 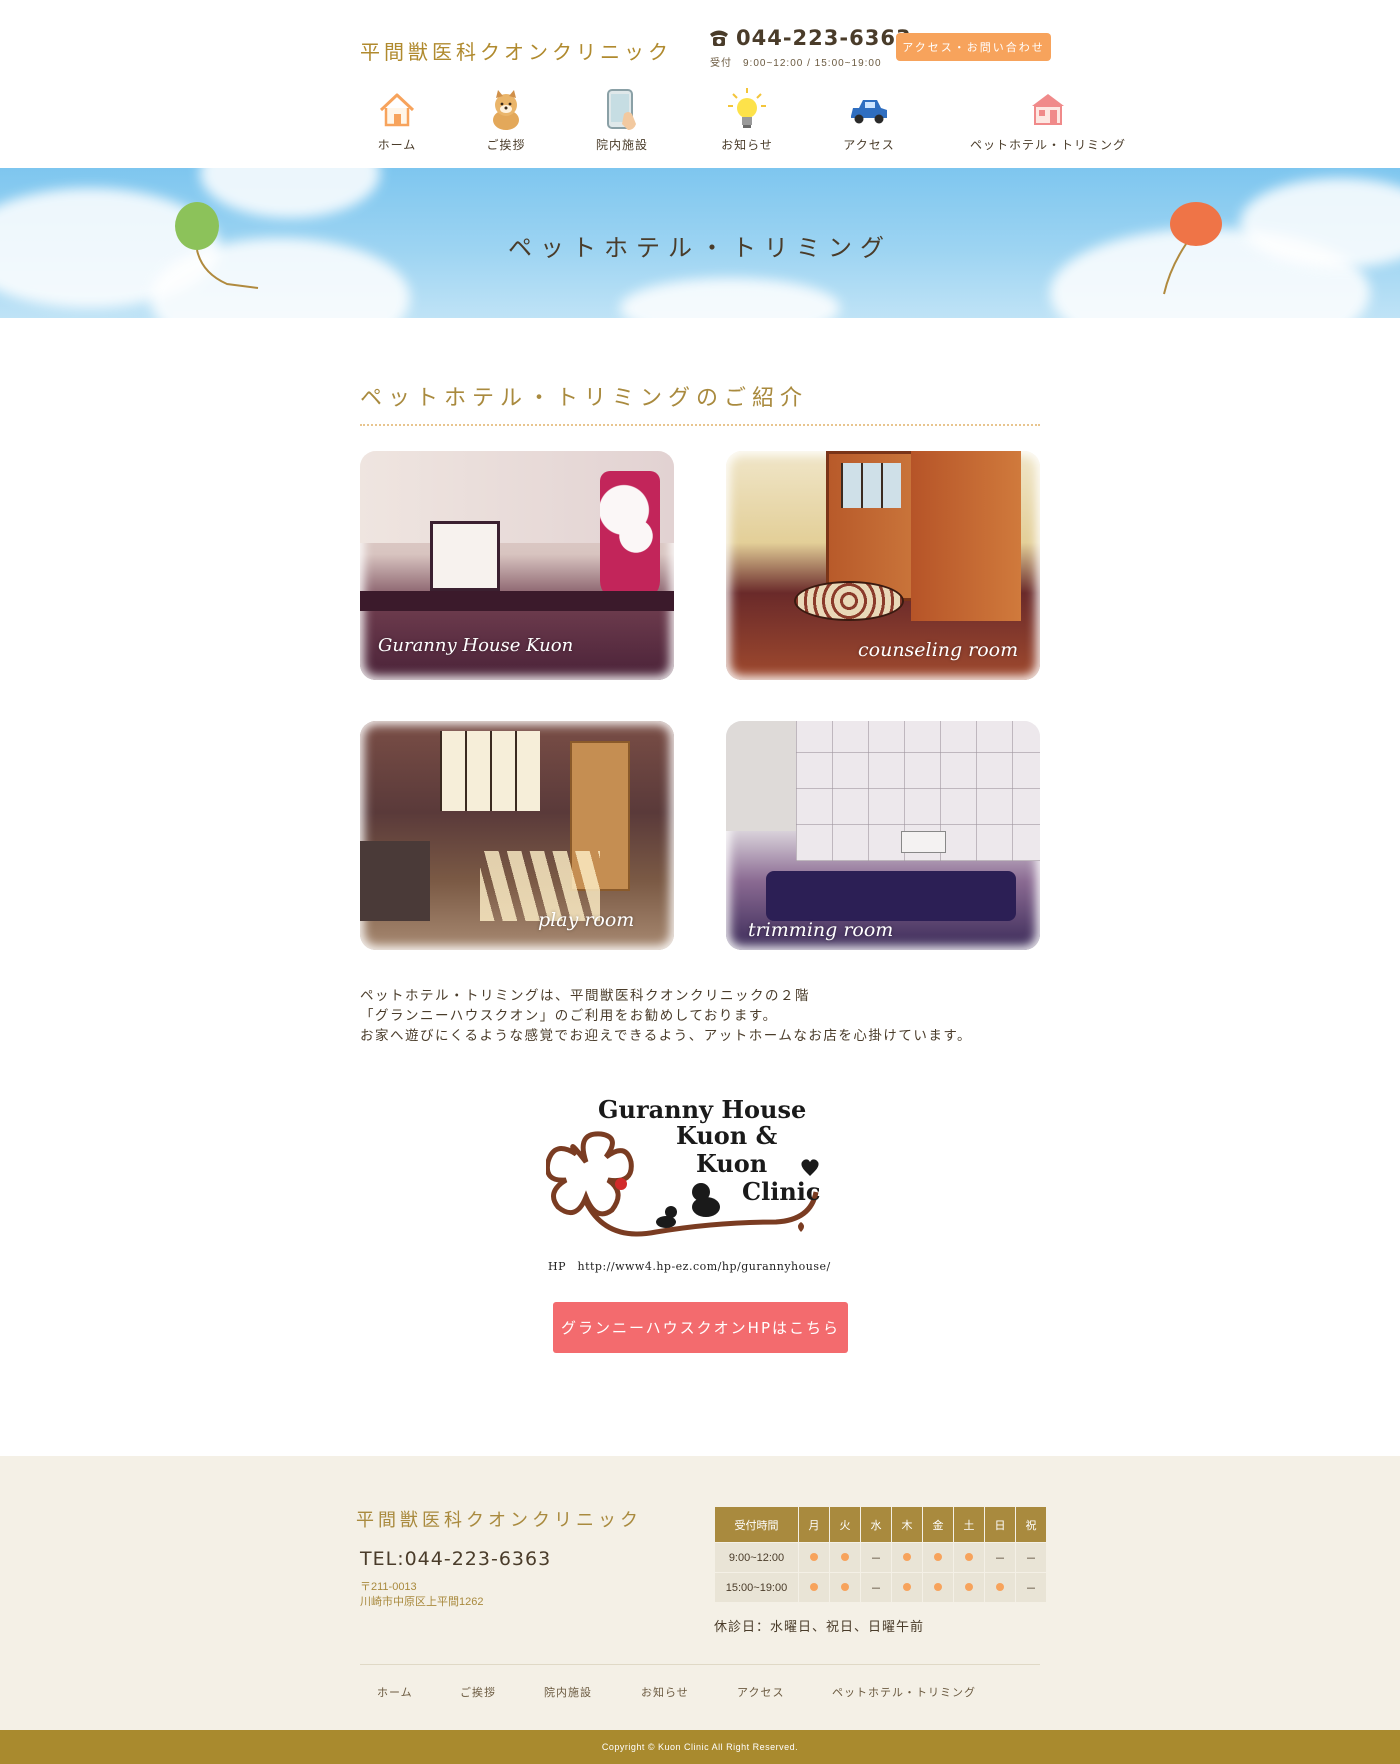 I want to click on footer-address: 〒211-0013 川崎市中原区上平間1262, so click(x=421, y=1595).